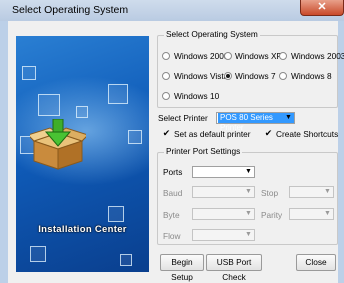  I want to click on window-frame-left, so click(4, 152).